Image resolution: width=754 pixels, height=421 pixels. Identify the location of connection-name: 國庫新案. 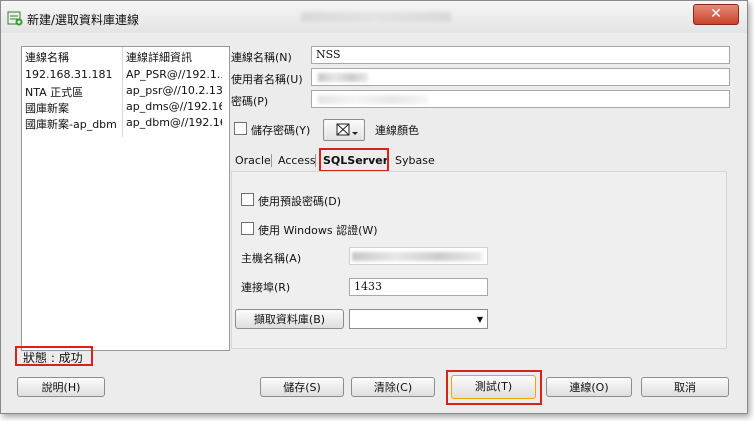
(47, 108).